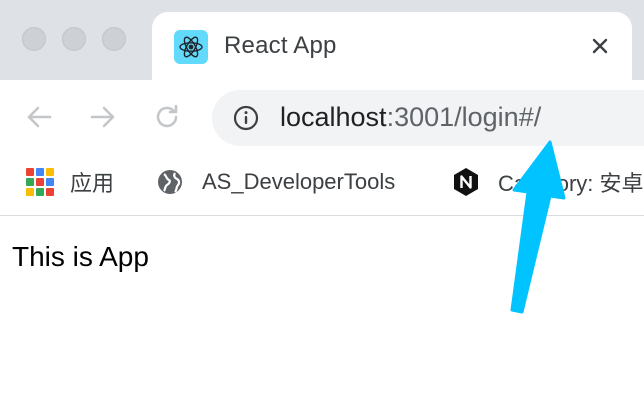 The width and height of the screenshot is (644, 410). What do you see at coordinates (299, 181) in the screenshot?
I see `bookmark-label: AS_DeveloperTools` at bounding box center [299, 181].